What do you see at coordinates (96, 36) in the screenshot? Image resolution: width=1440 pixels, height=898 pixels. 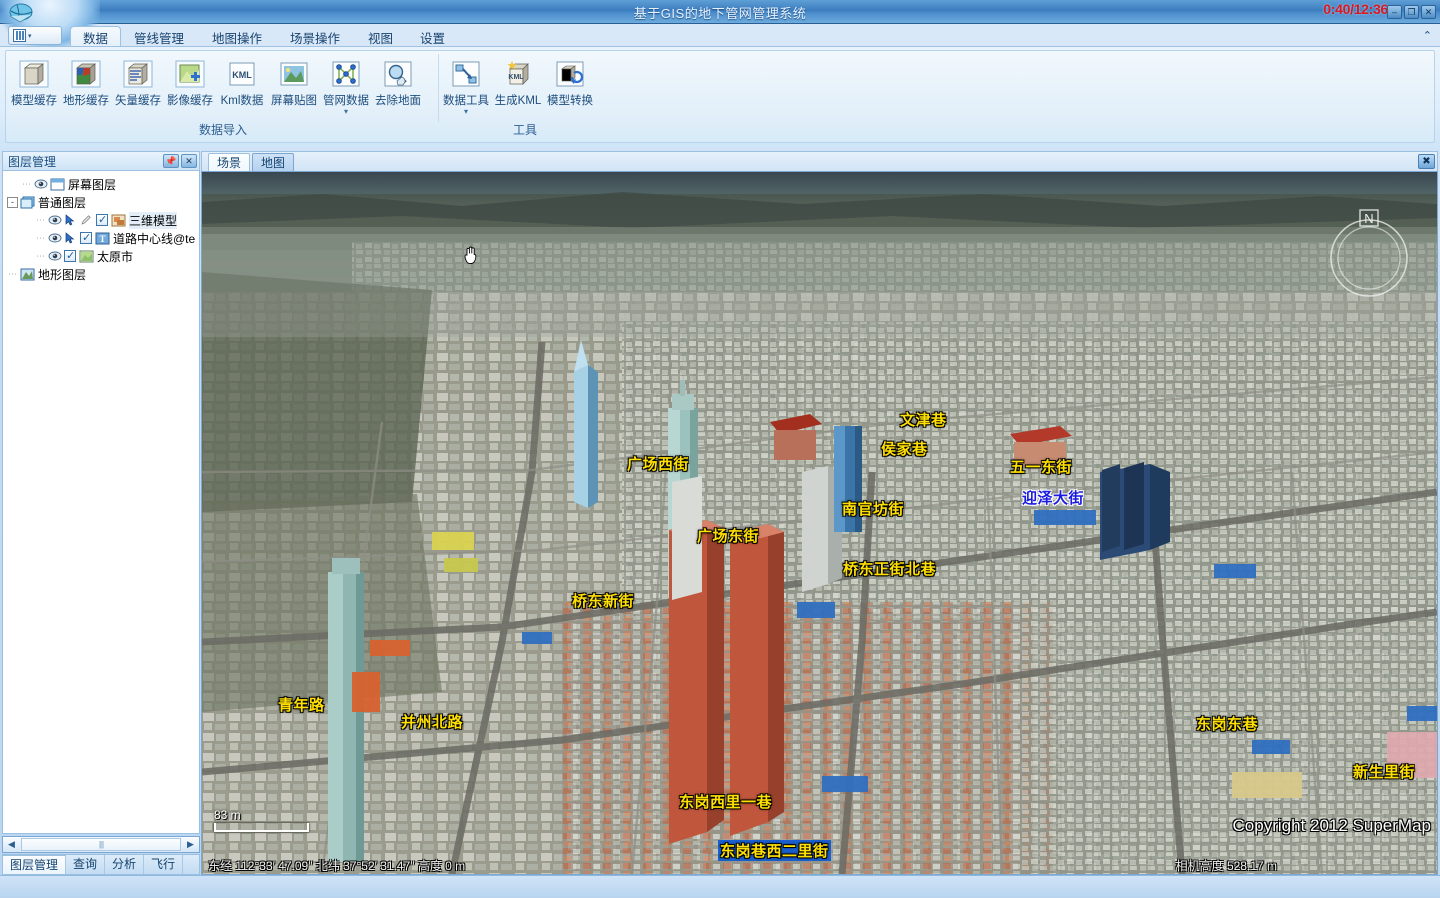 I see `ribbon-tab-1: 数据` at bounding box center [96, 36].